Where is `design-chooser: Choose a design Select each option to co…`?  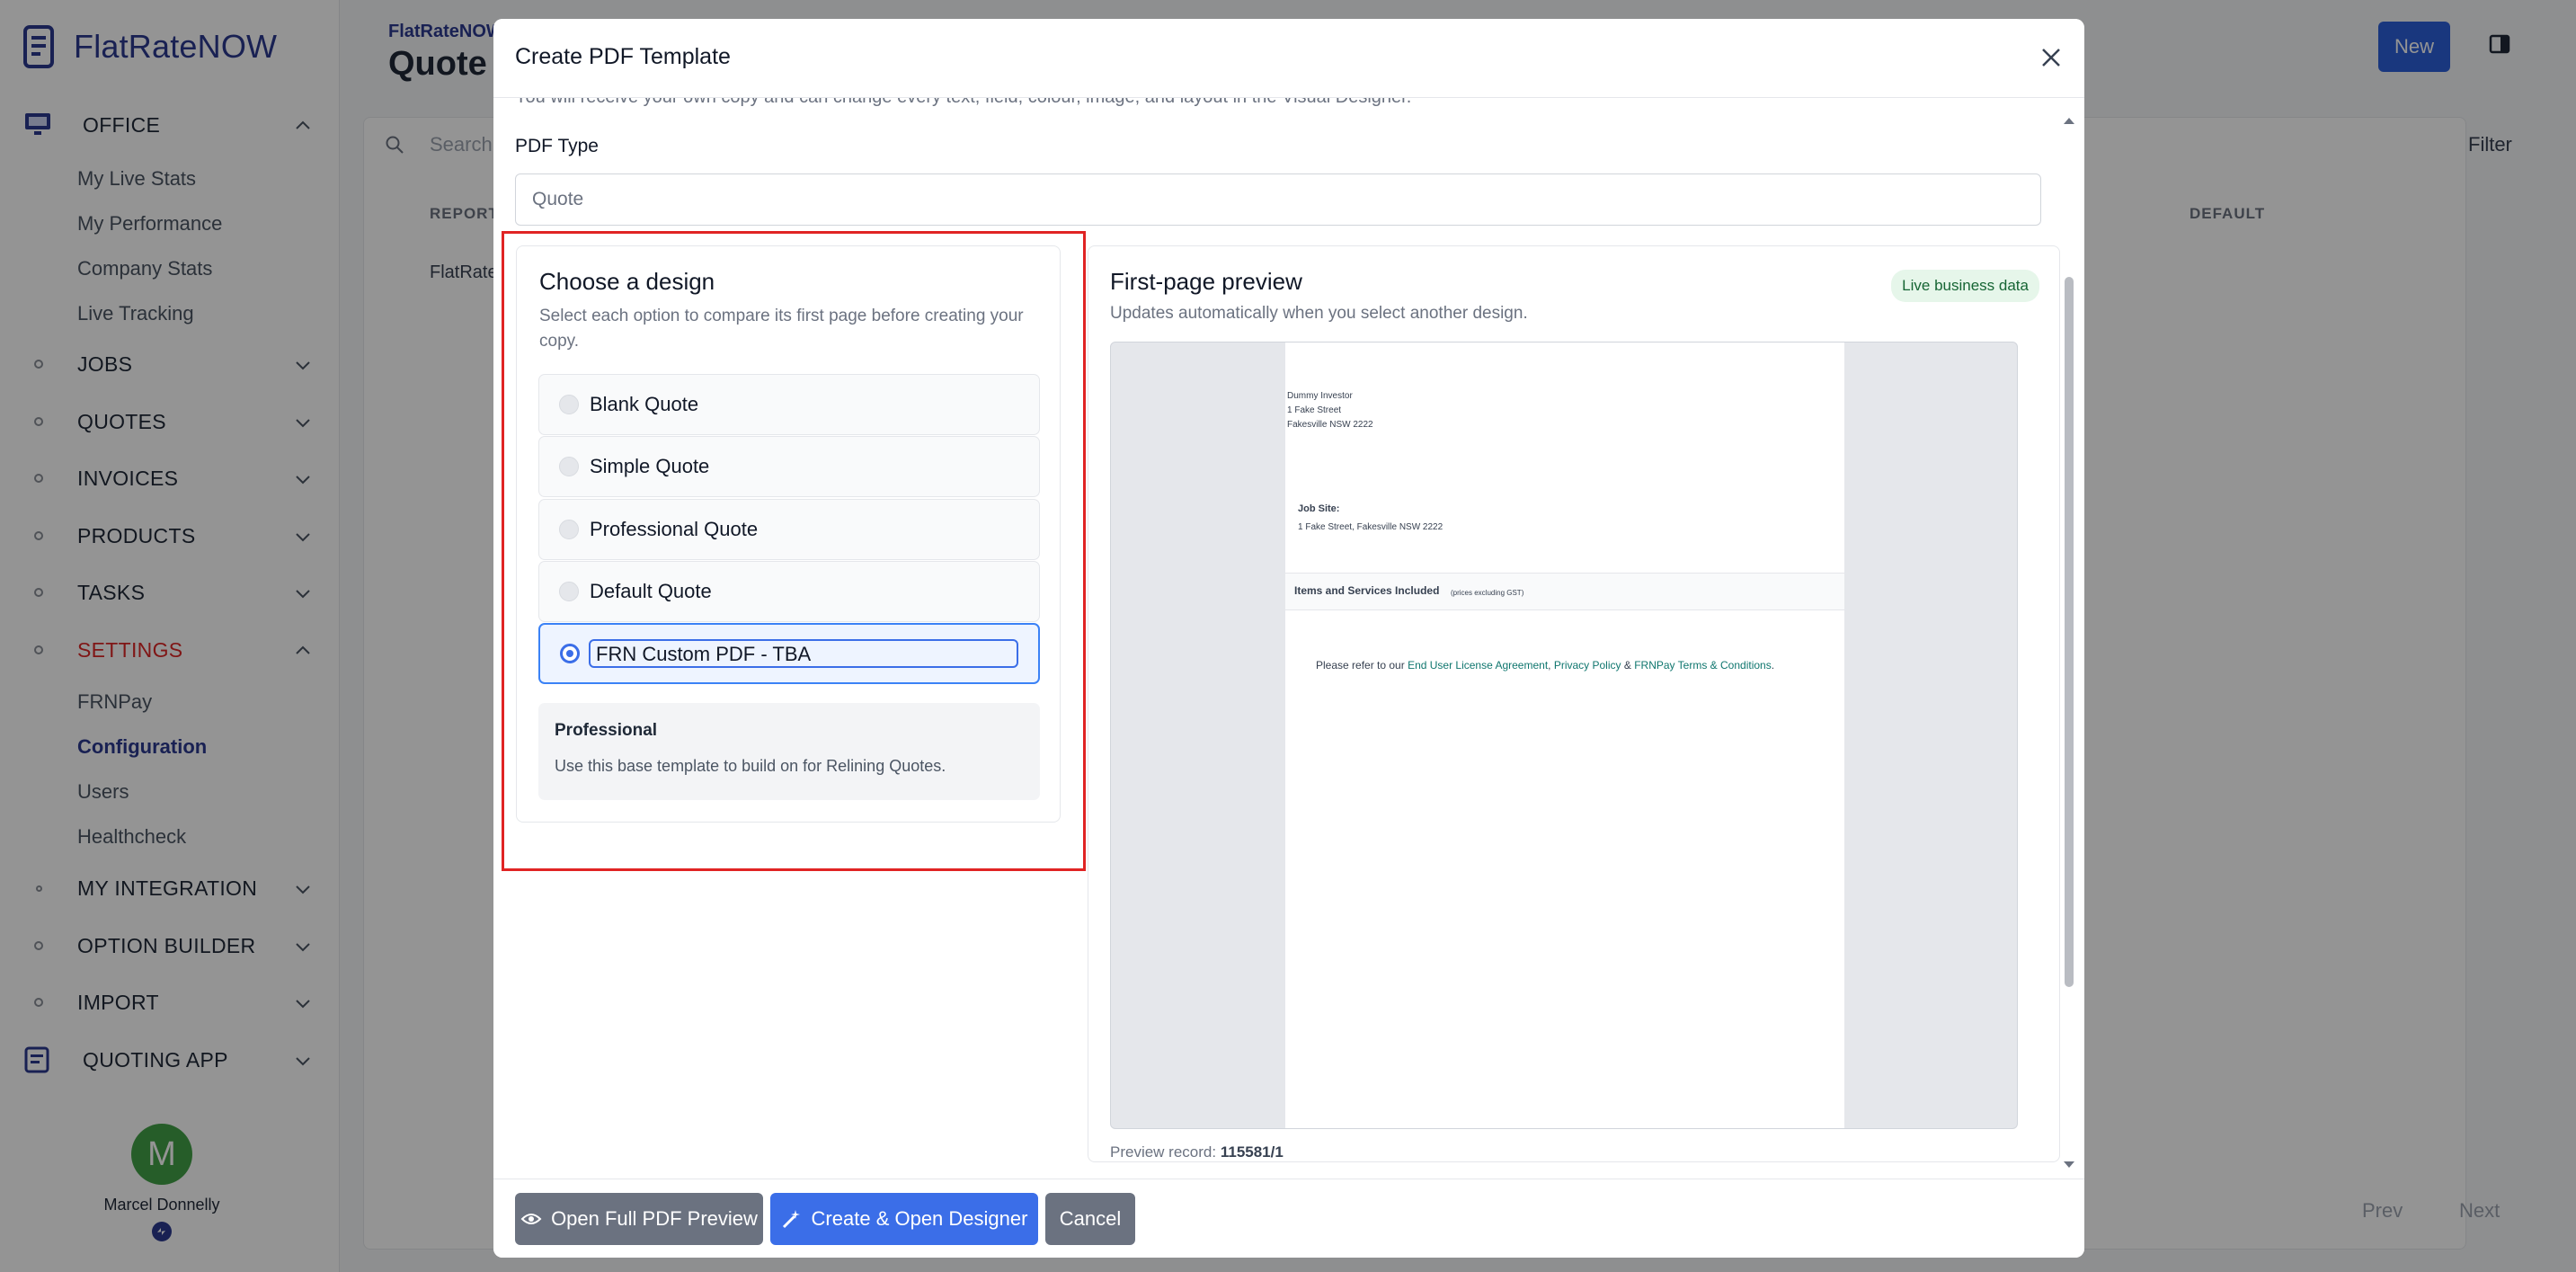
design-chooser: Choose a design Select each option to co… is located at coordinates (788, 534).